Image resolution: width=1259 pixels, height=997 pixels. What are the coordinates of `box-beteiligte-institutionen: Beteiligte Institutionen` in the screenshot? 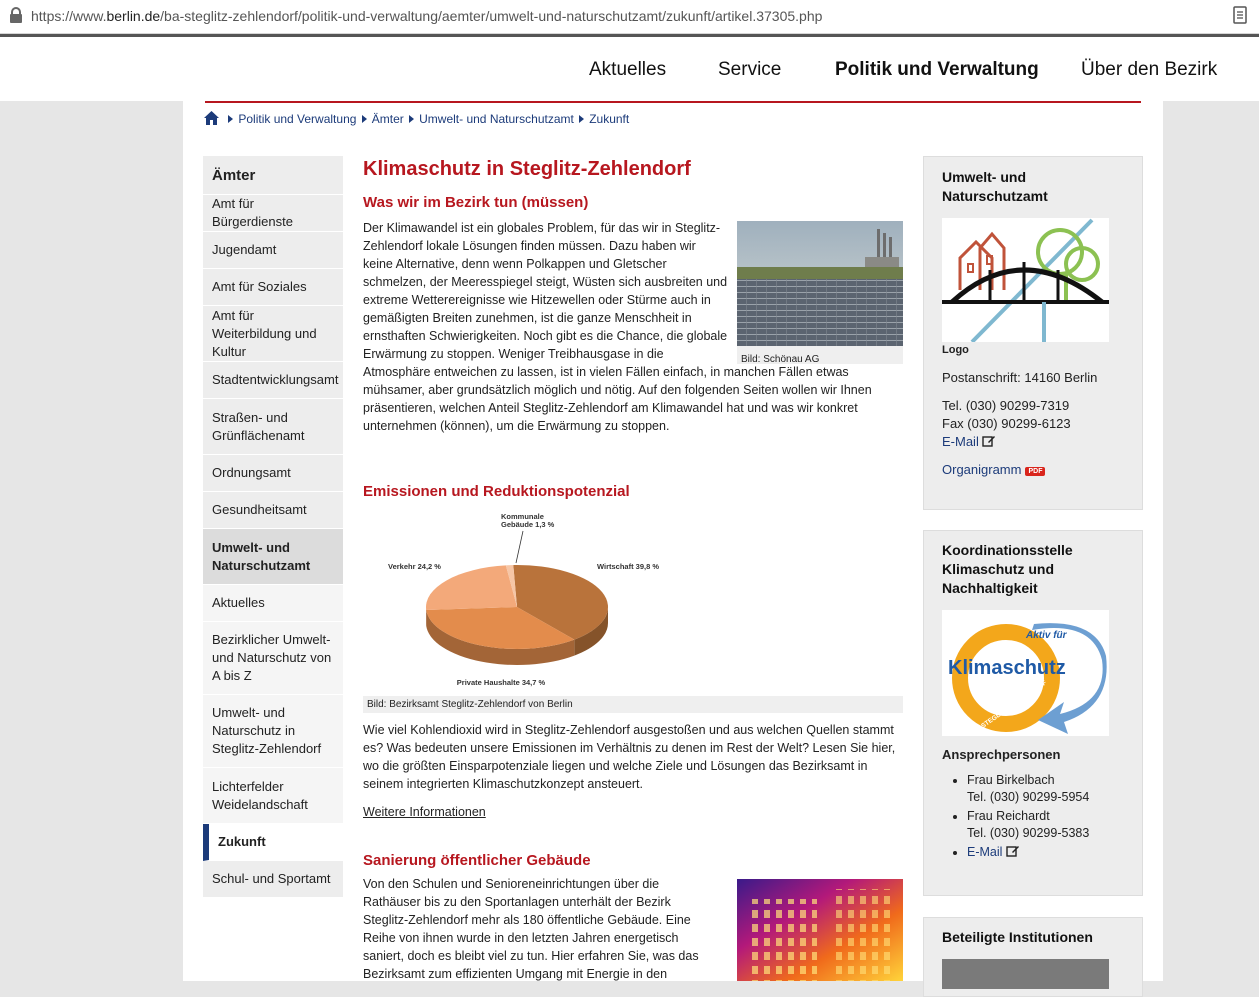 It's located at (1033, 957).